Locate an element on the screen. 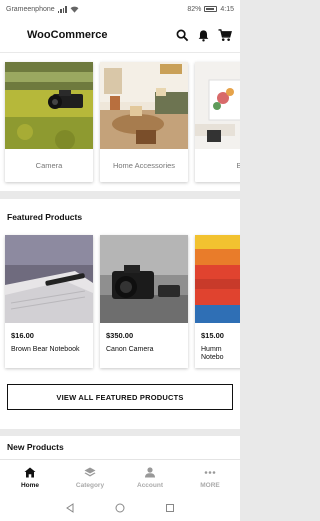 The image size is (320, 521). nav-category: Category is located at coordinates (90, 477).